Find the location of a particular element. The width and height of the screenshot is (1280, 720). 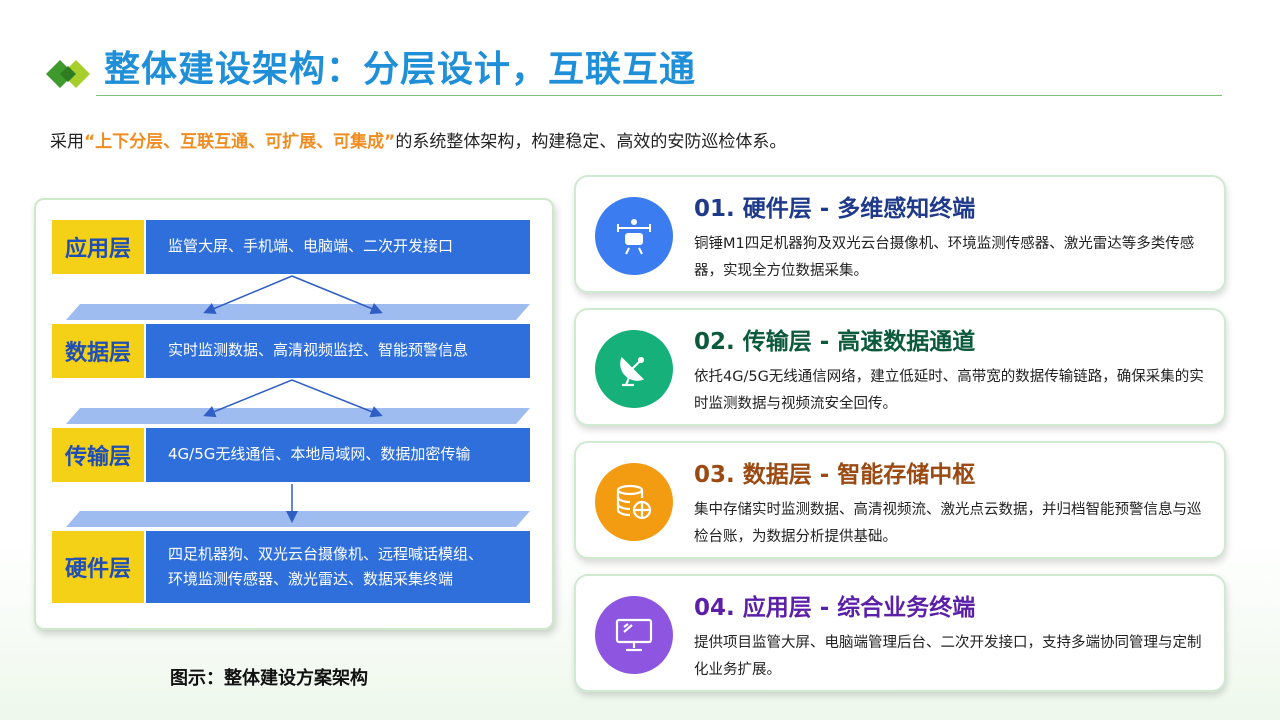

layer-name-application: 应用层 is located at coordinates (98, 247).